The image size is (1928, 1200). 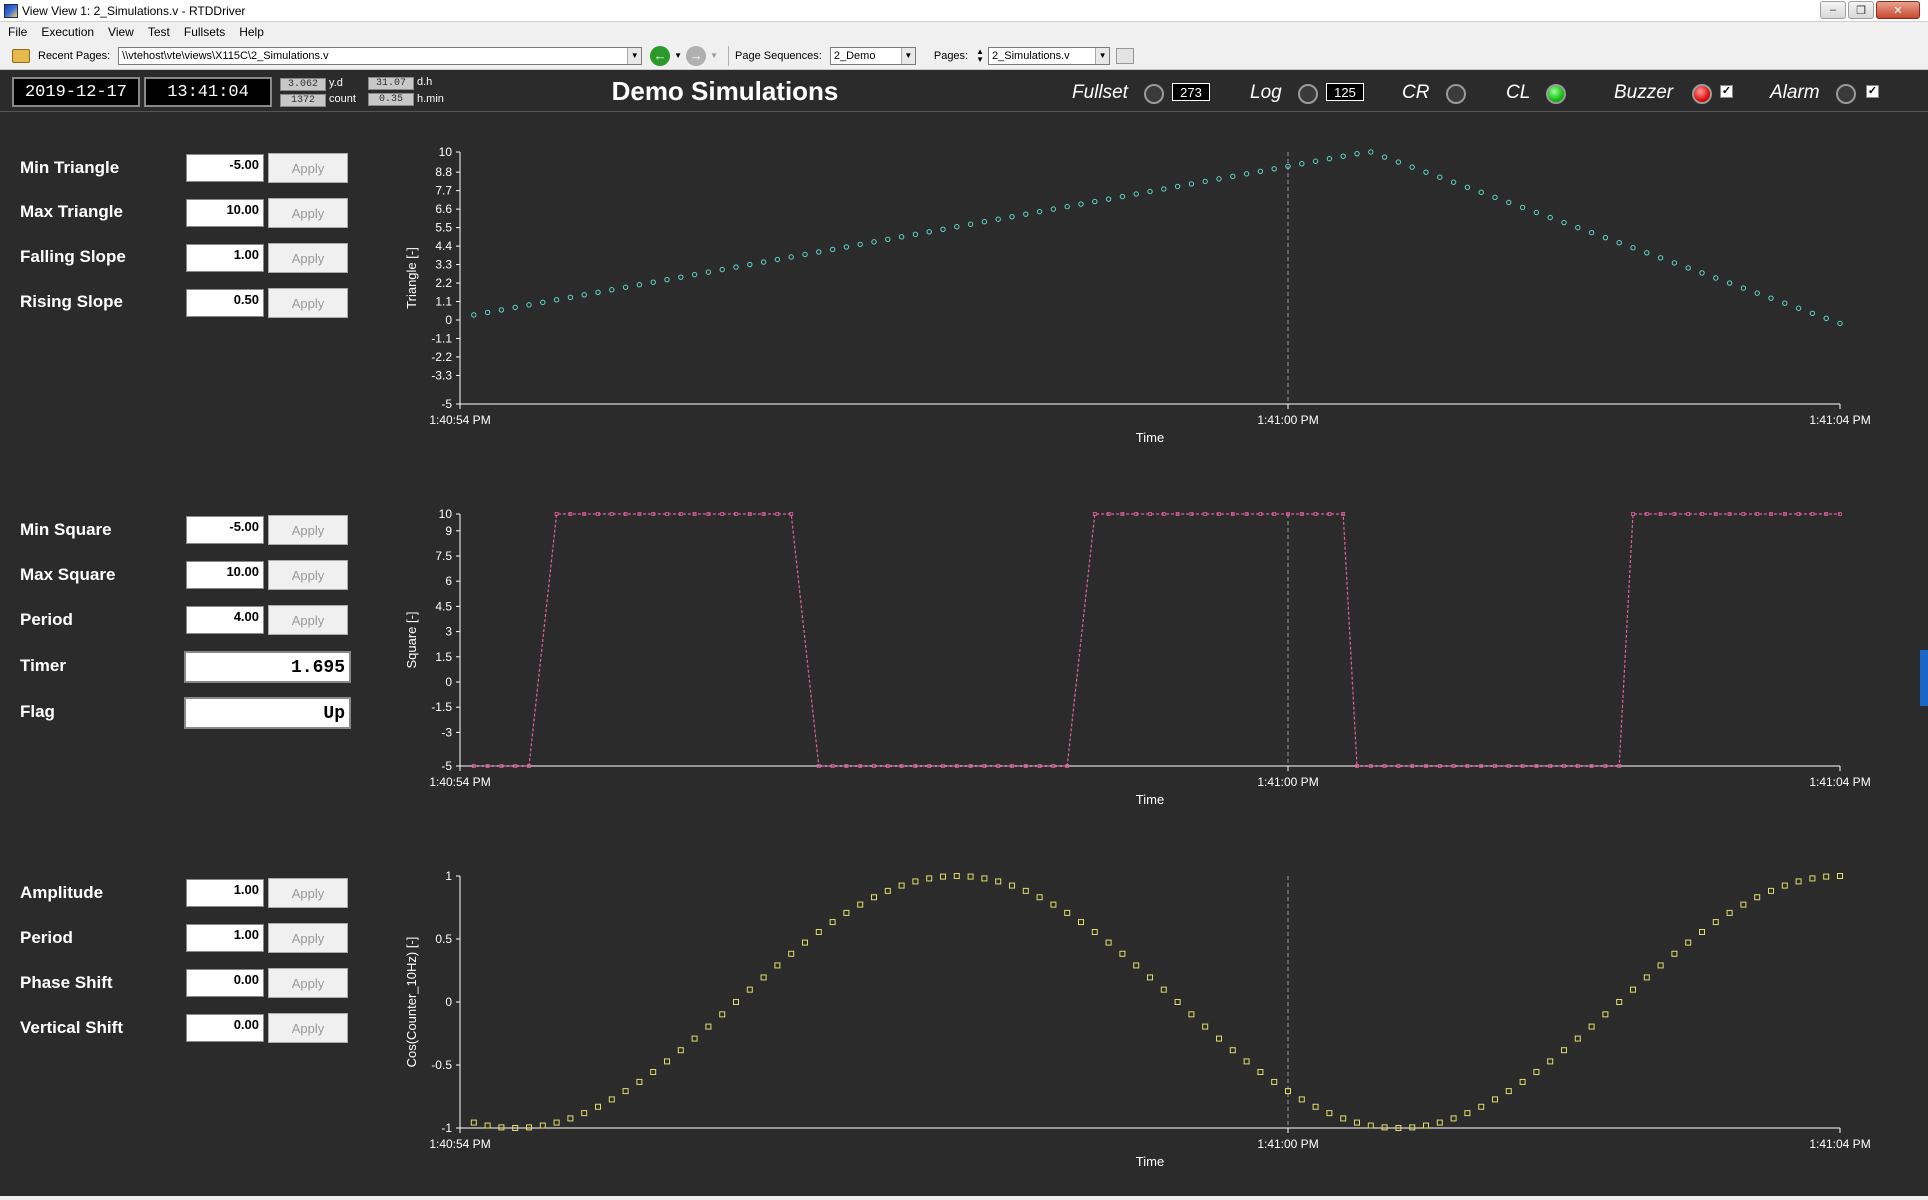 What do you see at coordinates (225, 213) in the screenshot?
I see `max-triangle-input: 10.00` at bounding box center [225, 213].